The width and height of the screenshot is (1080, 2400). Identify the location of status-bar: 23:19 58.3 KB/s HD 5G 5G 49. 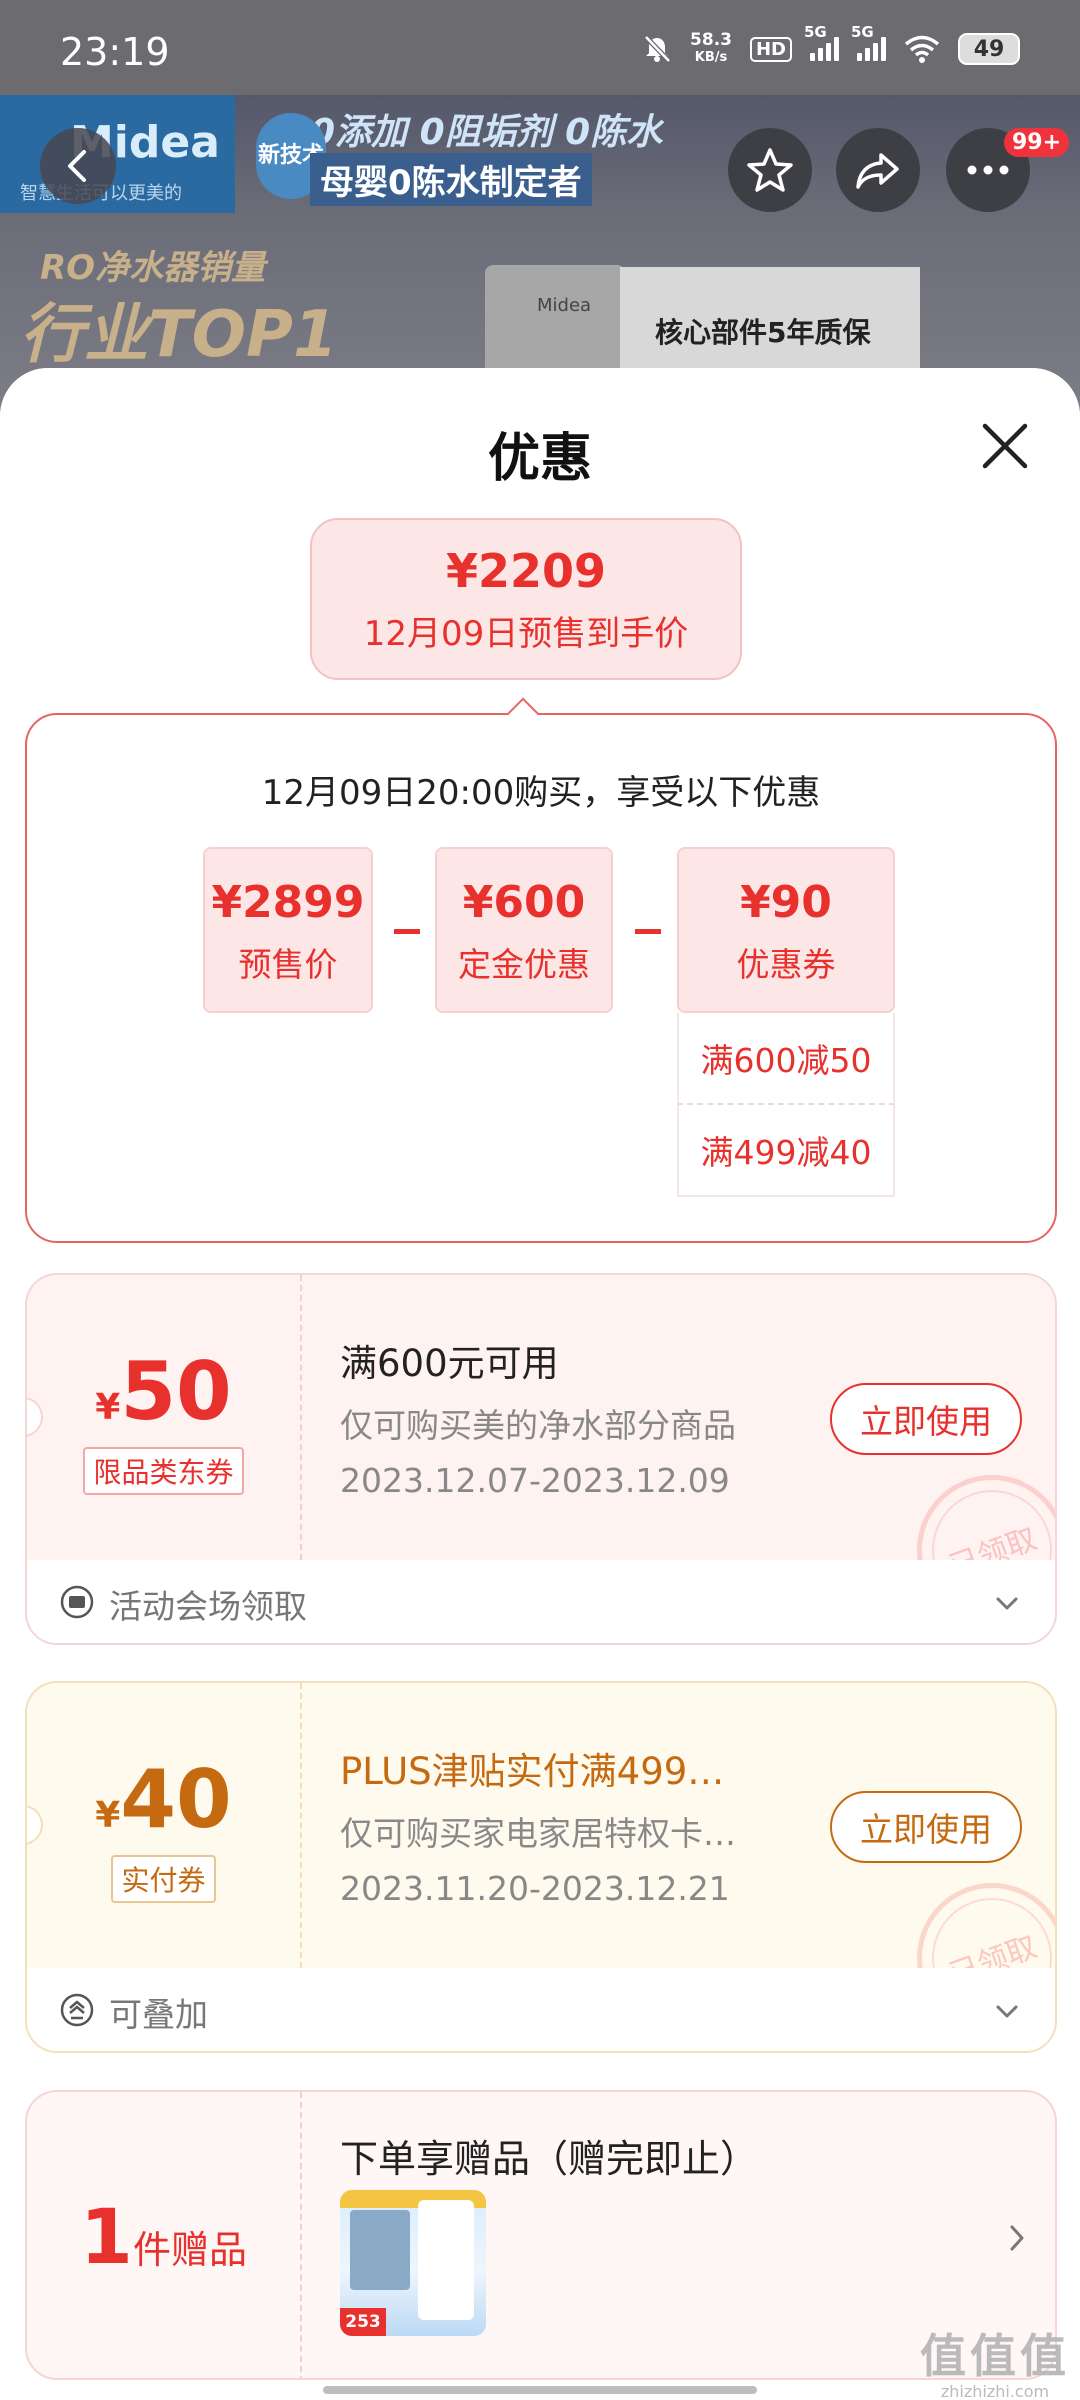
(540, 47).